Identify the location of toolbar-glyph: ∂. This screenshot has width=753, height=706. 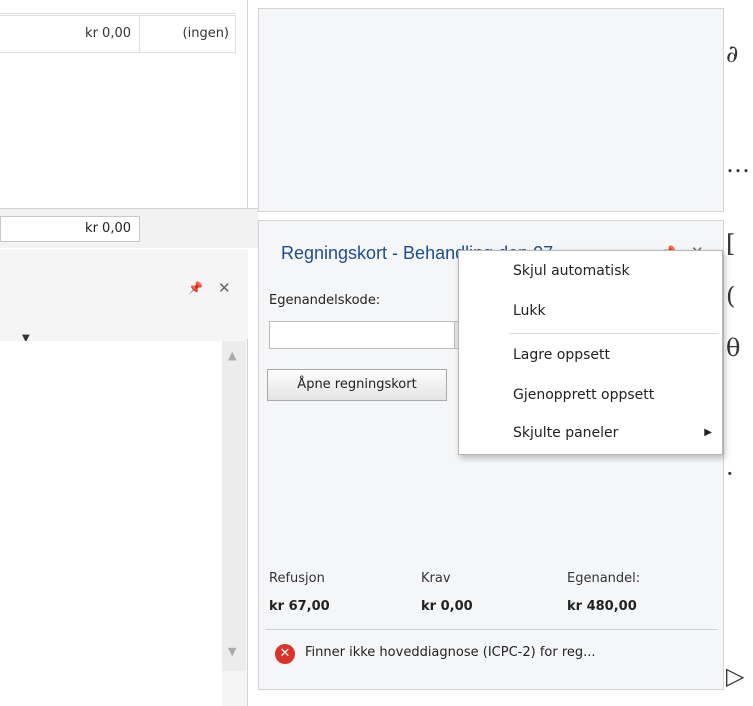
(732, 54).